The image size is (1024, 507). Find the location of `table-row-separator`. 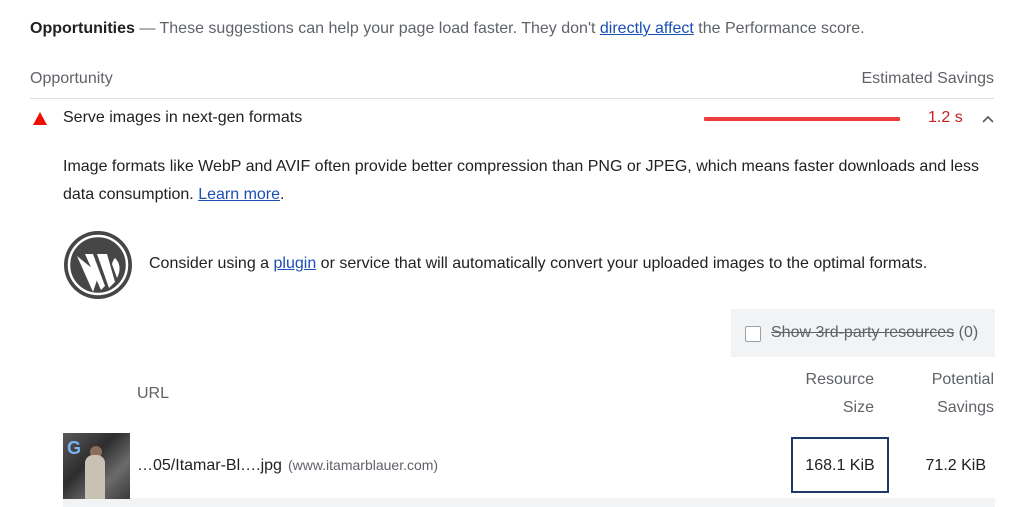

table-row-separator is located at coordinates (529, 502).